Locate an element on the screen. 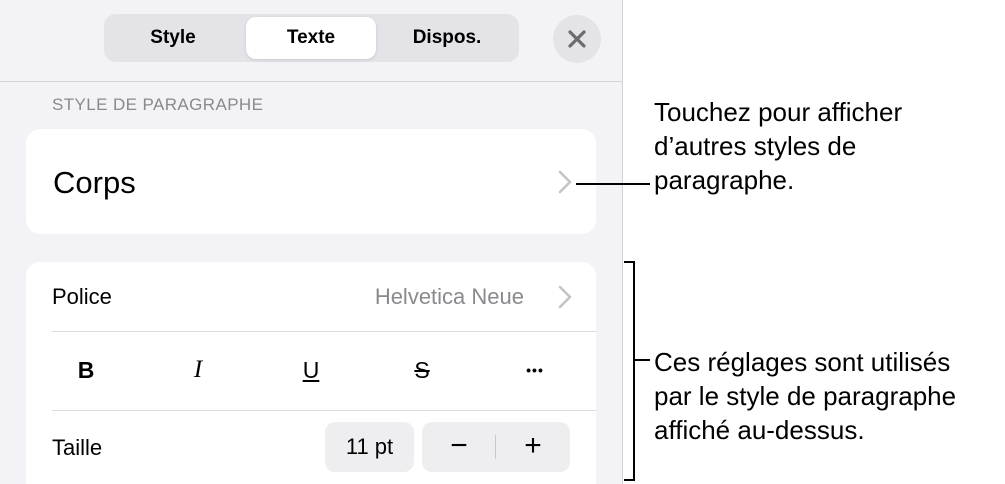  font-value: Helvetica Neue is located at coordinates (449, 296).